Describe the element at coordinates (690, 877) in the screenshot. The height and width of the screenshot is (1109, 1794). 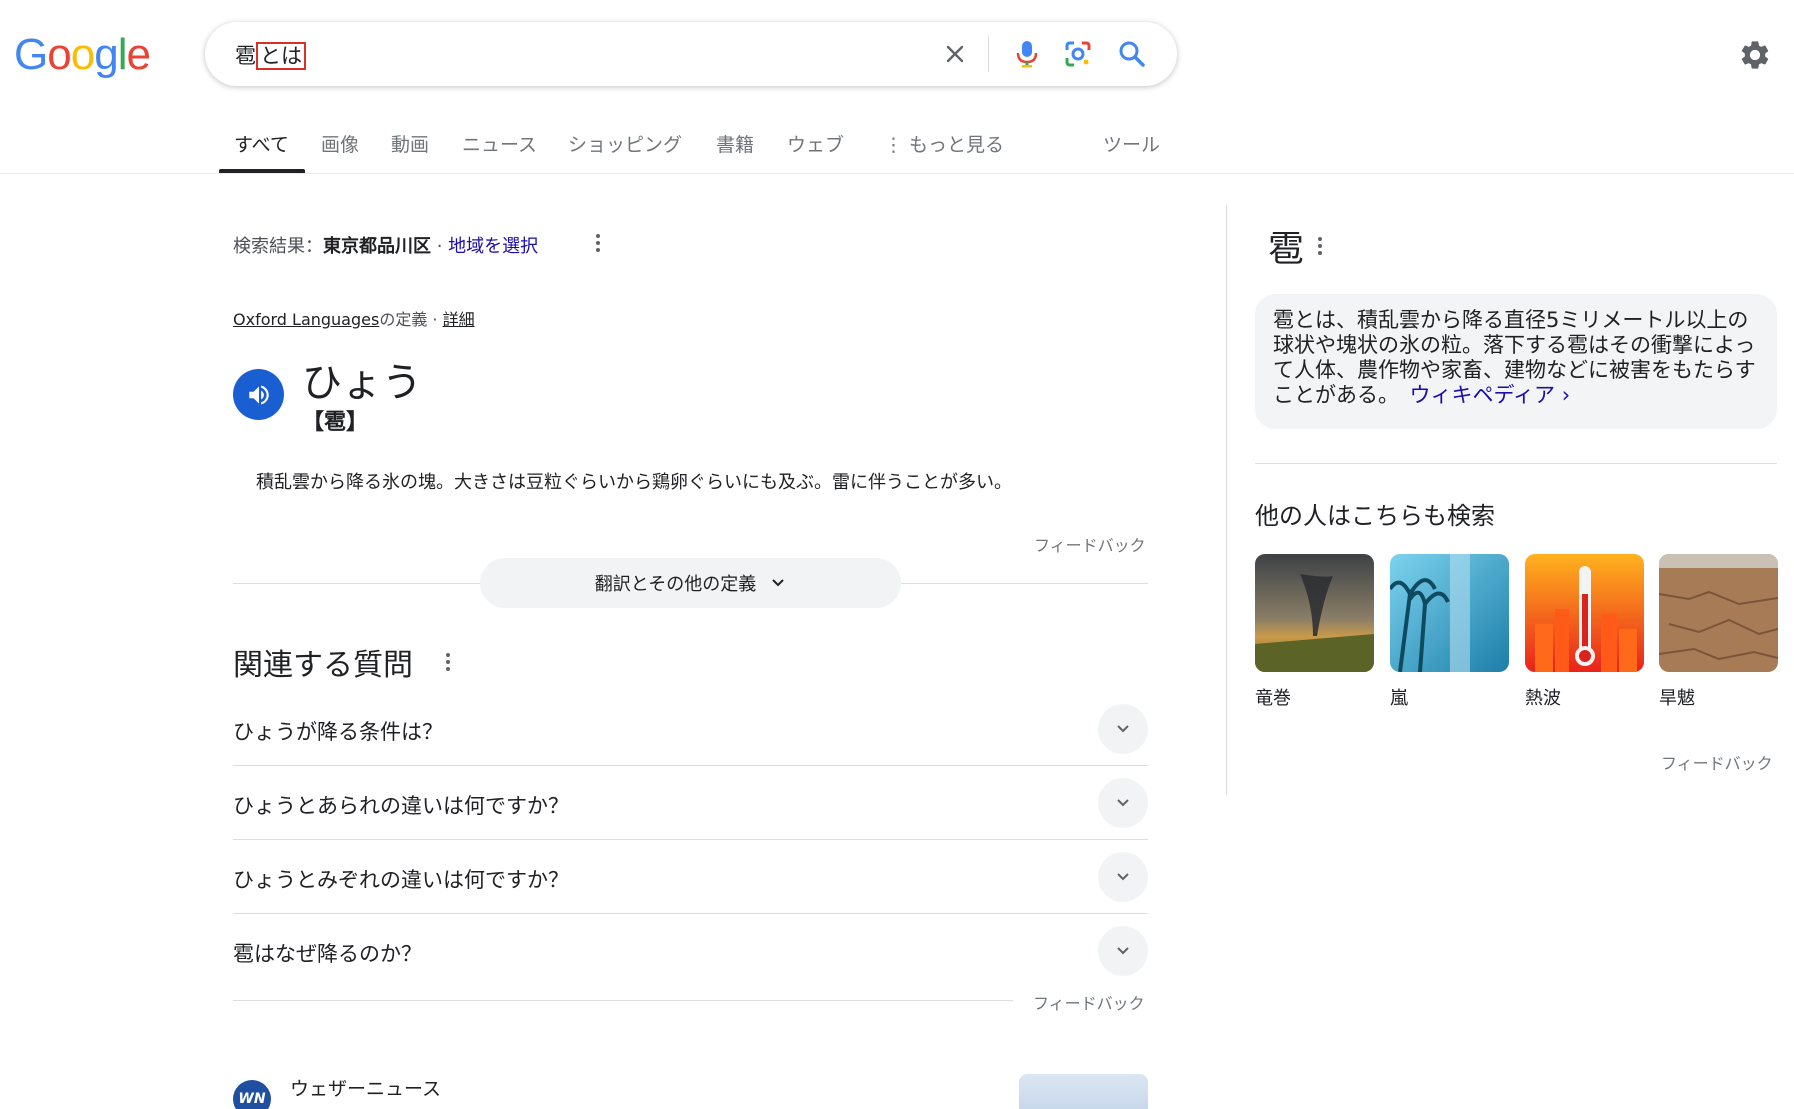
I see `related-question: ひょうとみぞれの違いは何ですか？` at that location.